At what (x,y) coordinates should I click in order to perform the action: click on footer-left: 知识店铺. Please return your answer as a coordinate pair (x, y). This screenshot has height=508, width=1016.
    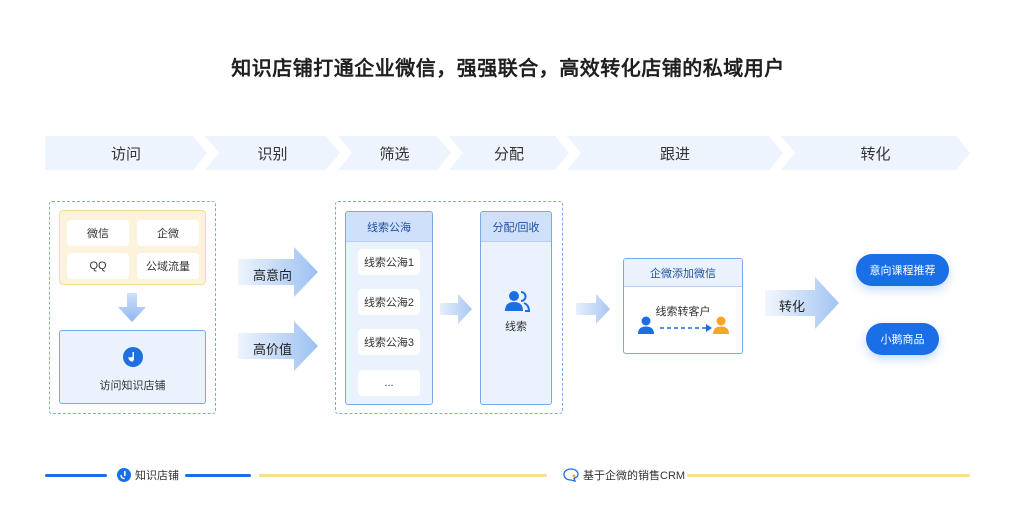
    Looking at the image, I should click on (148, 475).